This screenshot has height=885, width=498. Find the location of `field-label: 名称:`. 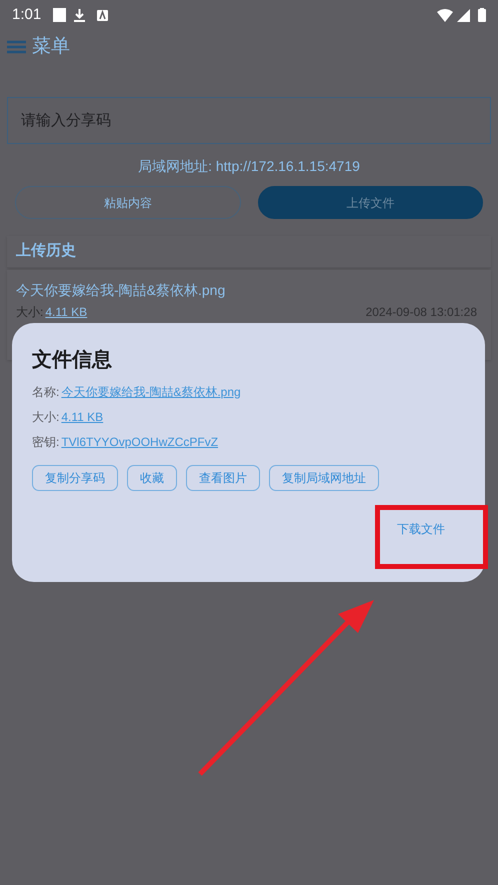

field-label: 名称: is located at coordinates (46, 392).